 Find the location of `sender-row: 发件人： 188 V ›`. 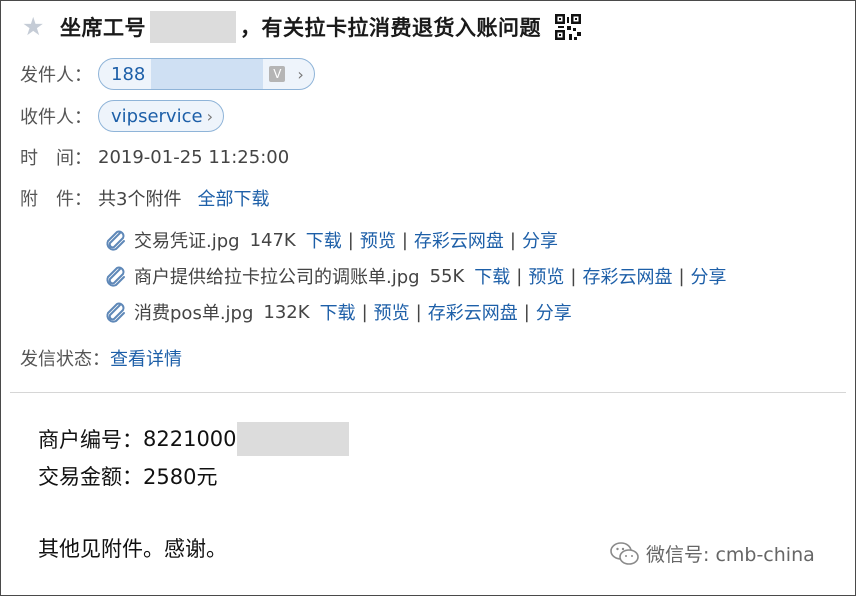

sender-row: 发件人： 188 V › is located at coordinates (167, 74).